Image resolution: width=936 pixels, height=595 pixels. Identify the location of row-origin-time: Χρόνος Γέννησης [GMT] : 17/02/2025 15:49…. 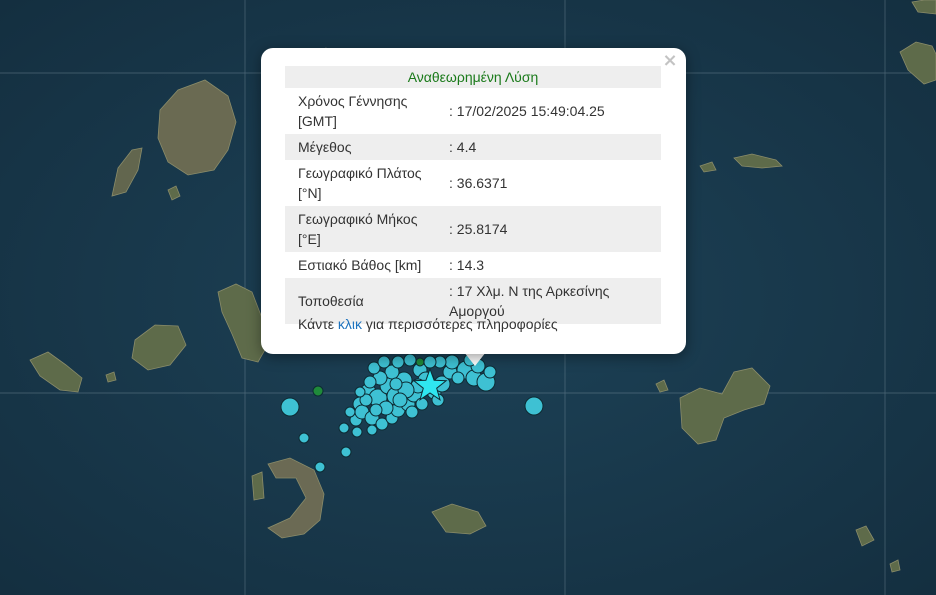
(473, 111).